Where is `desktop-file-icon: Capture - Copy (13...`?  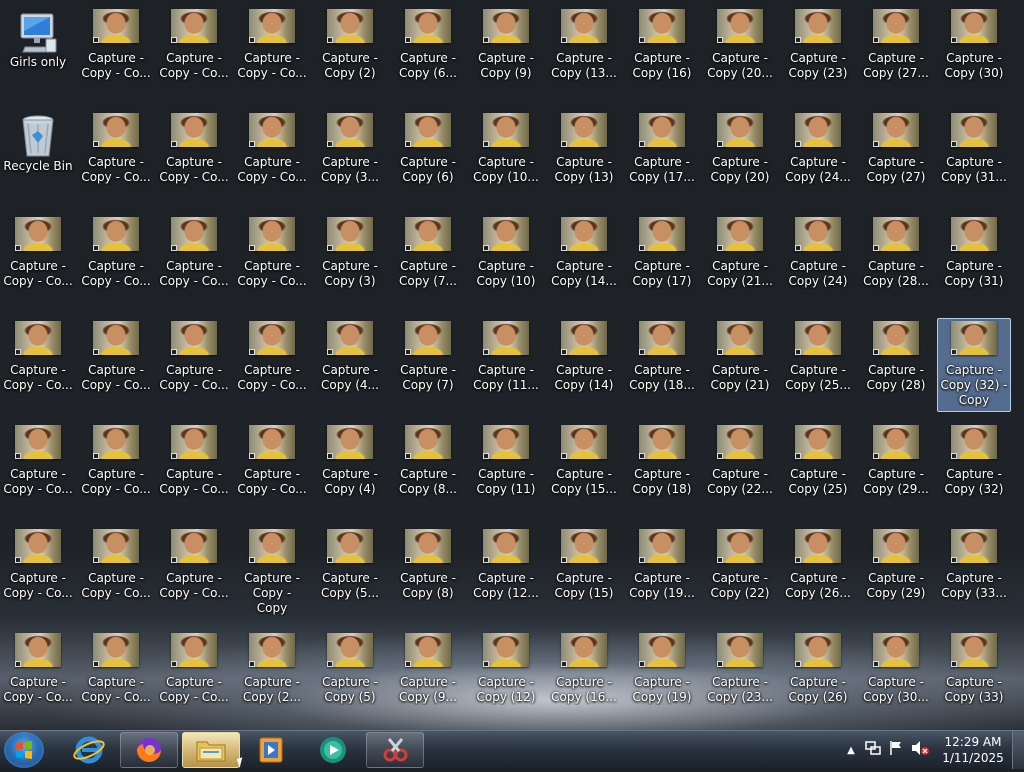
desktop-file-icon: Capture - Copy (13... is located at coordinates (584, 53).